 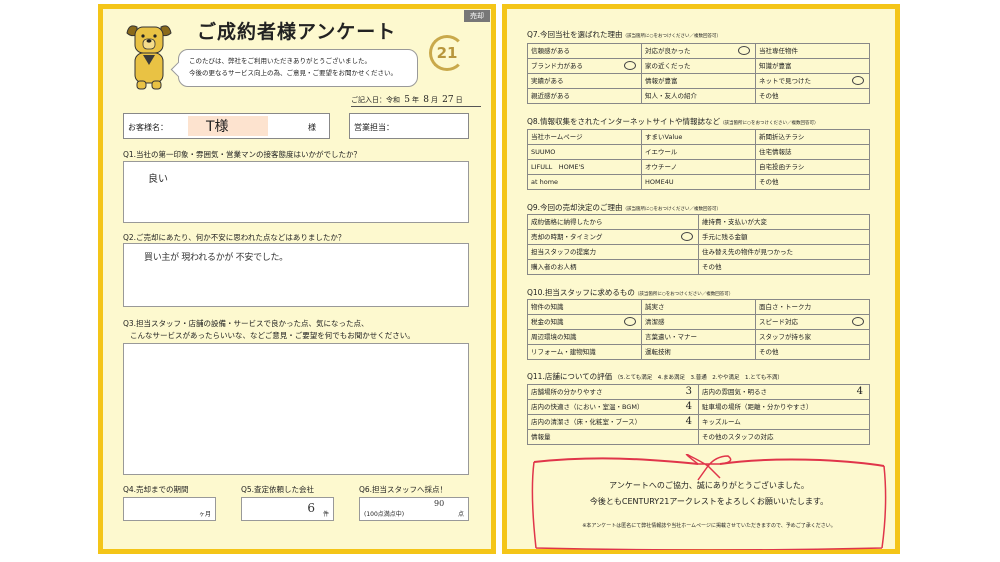 What do you see at coordinates (655, 307) in the screenshot?
I see `q10-option-label: 誠実さ` at bounding box center [655, 307].